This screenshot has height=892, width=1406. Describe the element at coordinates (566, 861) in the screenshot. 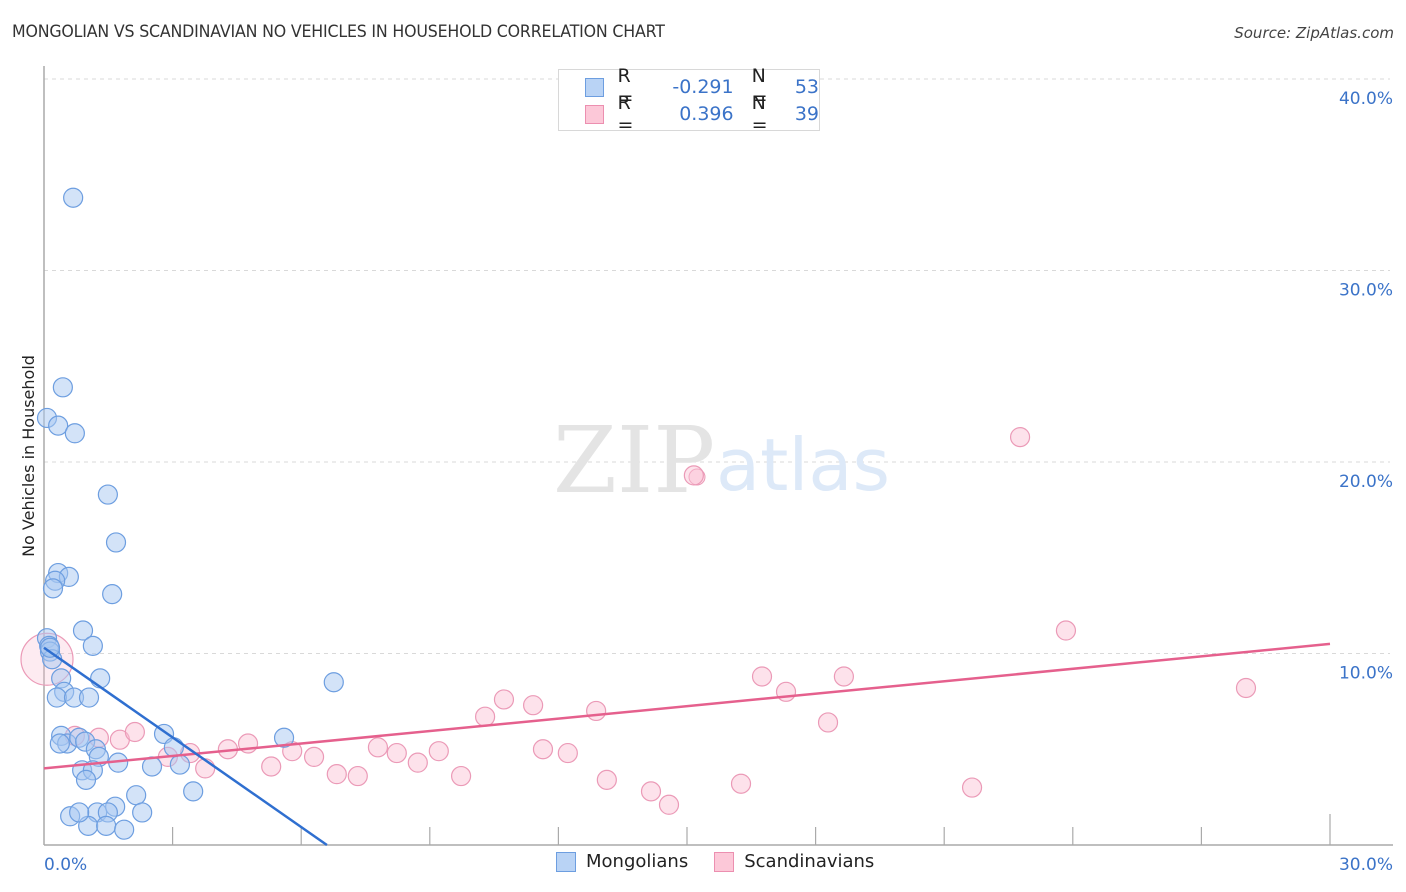

I see `series-swatch-mongolians` at that location.